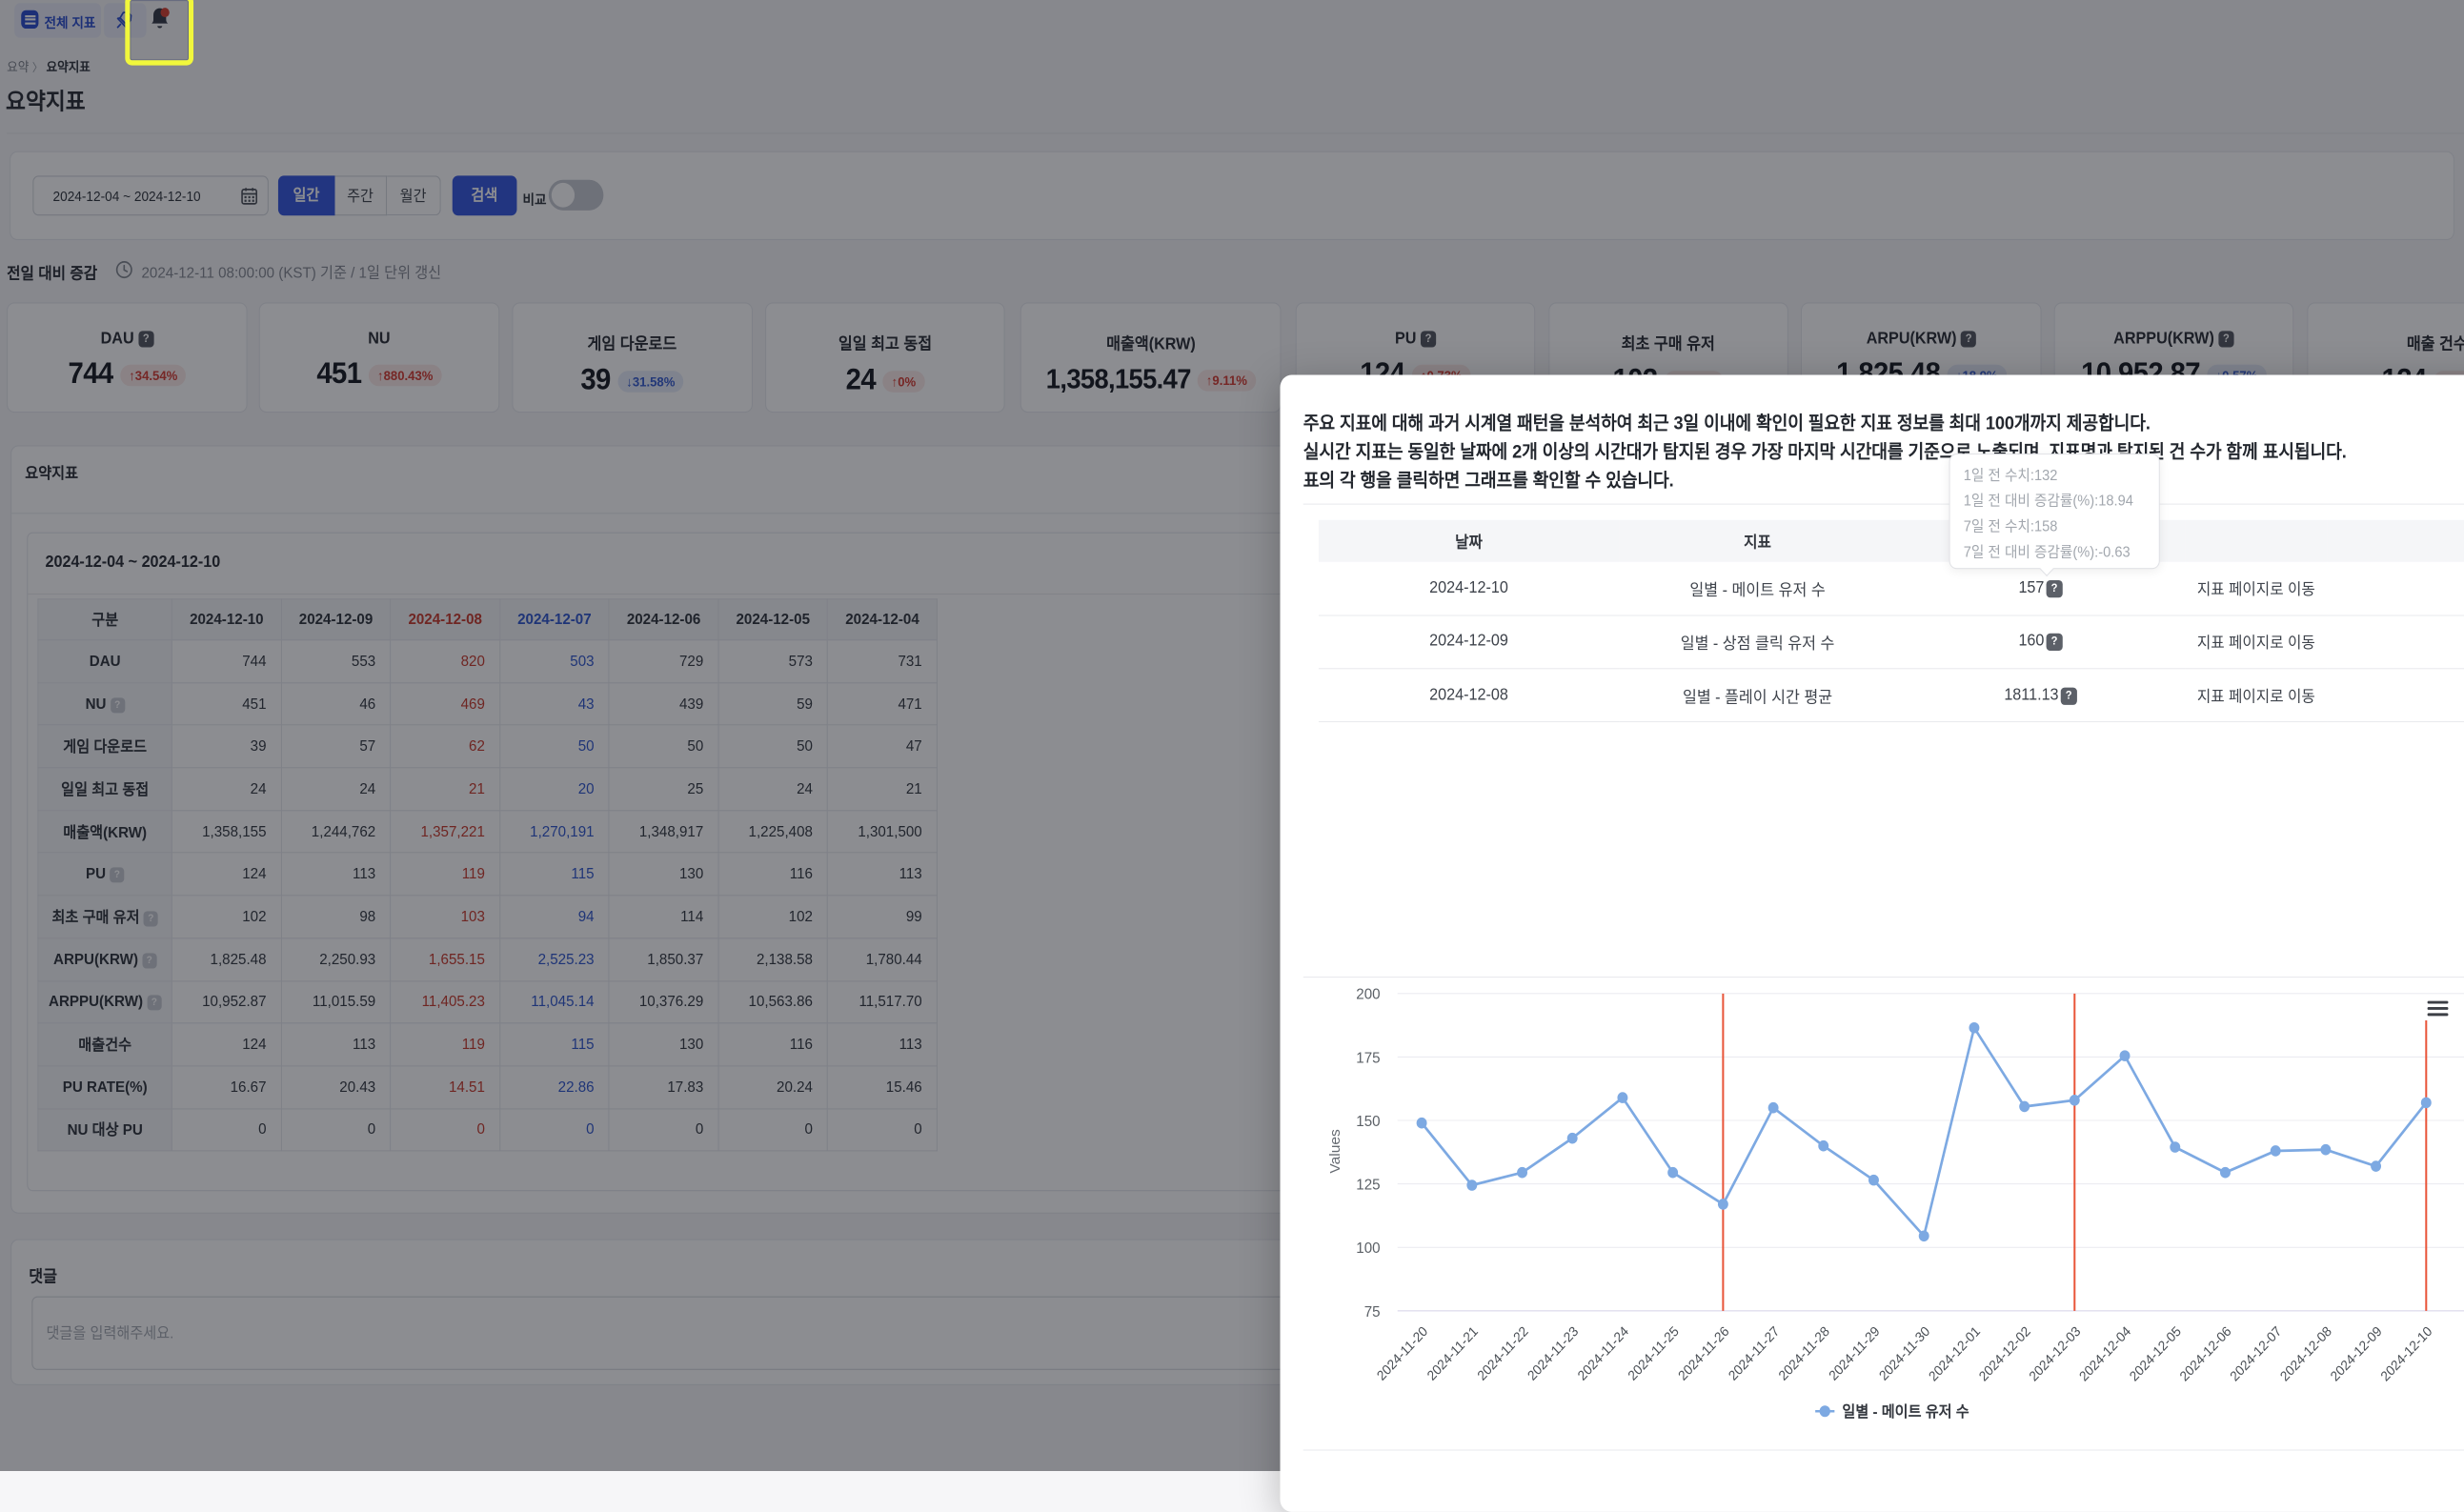  I want to click on svg-text: 2024-12-03, so click(2054, 1353).